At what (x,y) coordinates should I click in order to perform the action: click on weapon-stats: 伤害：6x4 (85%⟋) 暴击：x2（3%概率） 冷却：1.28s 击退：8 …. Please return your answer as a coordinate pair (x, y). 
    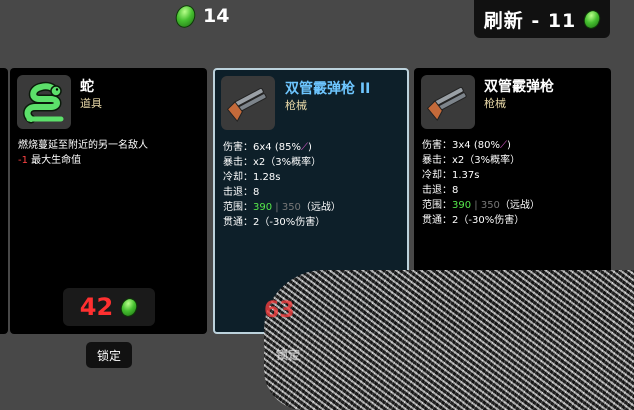
    Looking at the image, I should click on (282, 185).